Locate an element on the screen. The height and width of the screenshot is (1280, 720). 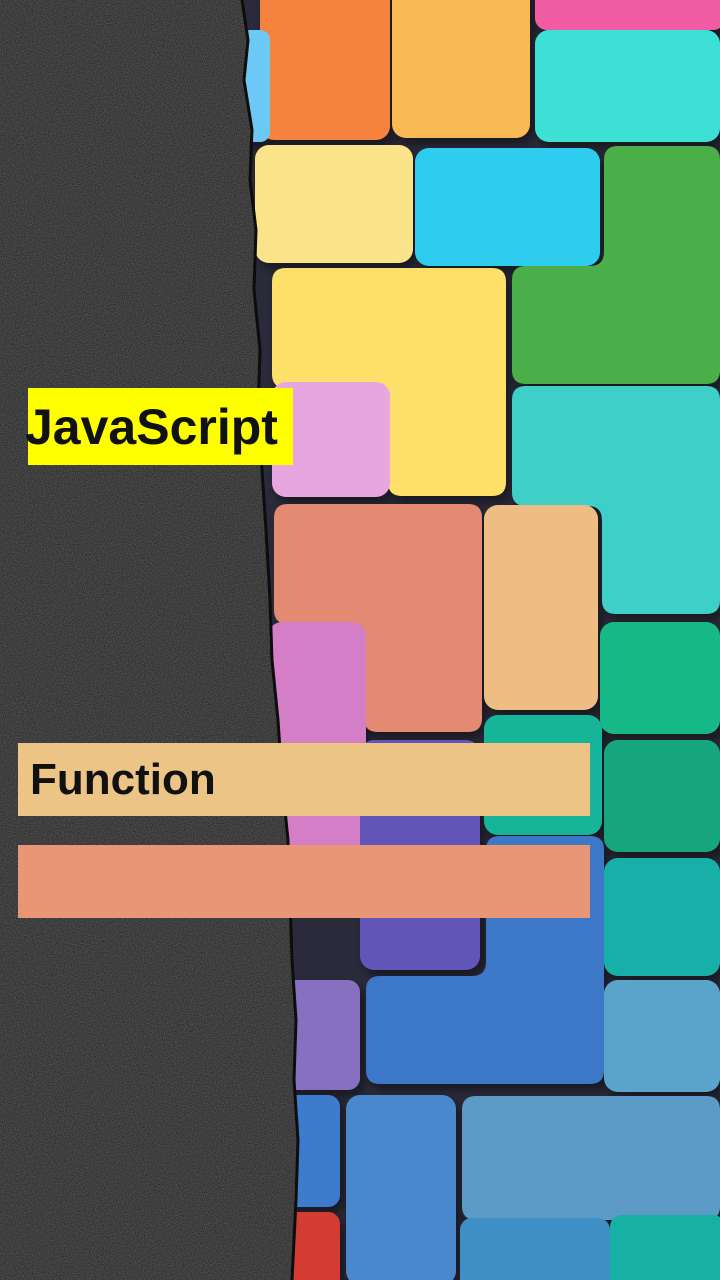
topic-bar: Function is located at coordinates (304, 779).